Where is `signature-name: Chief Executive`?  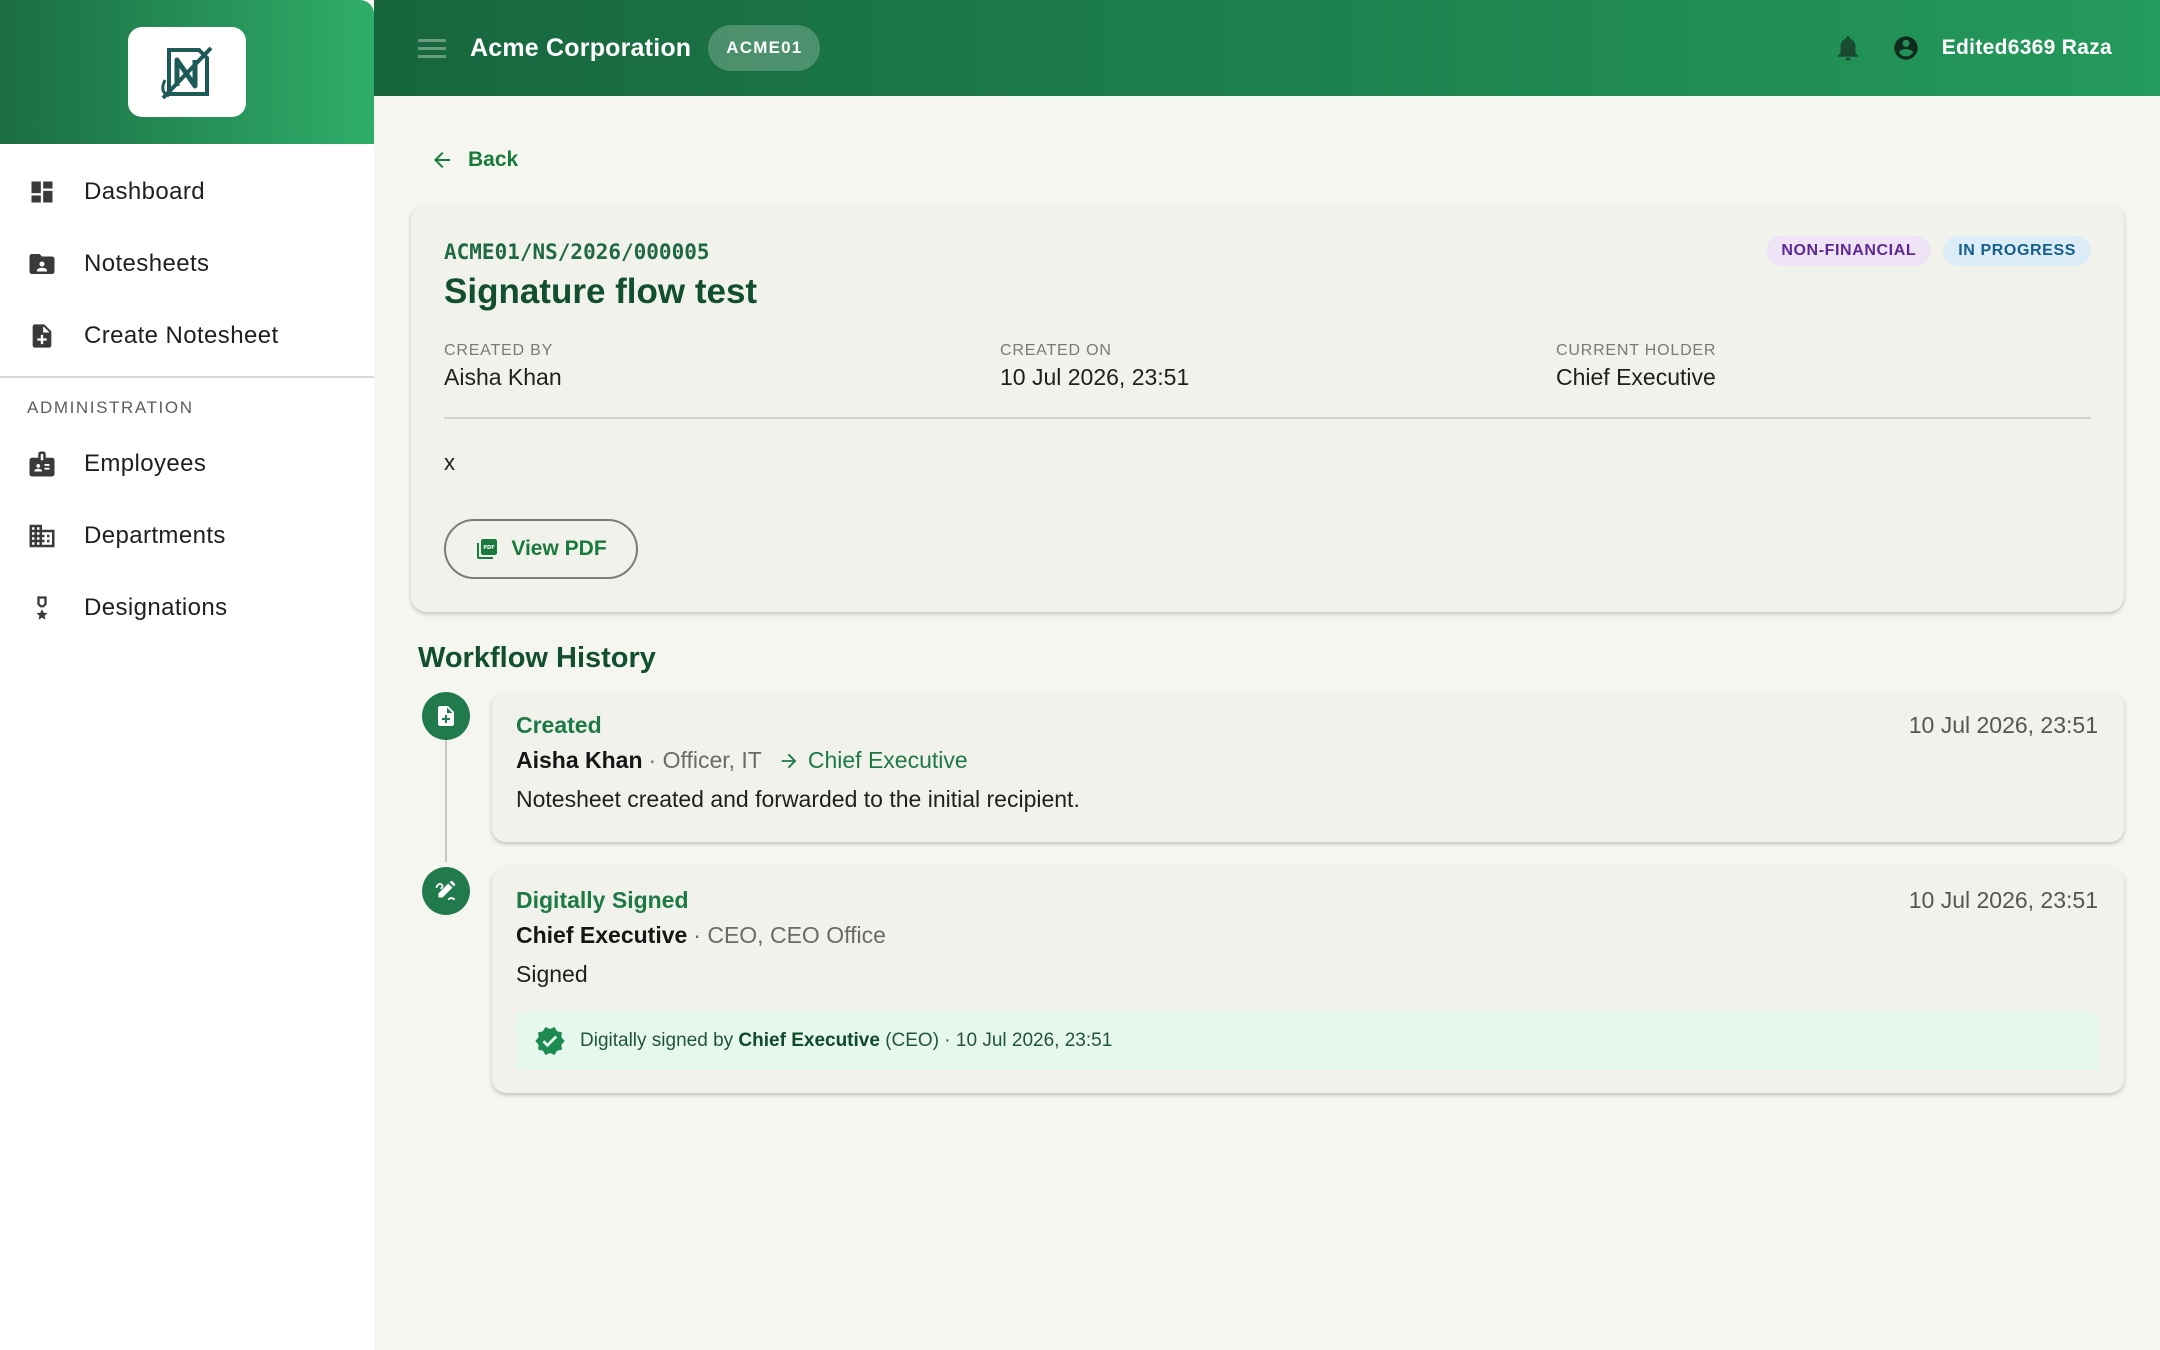
signature-name: Chief Executive is located at coordinates (809, 1040).